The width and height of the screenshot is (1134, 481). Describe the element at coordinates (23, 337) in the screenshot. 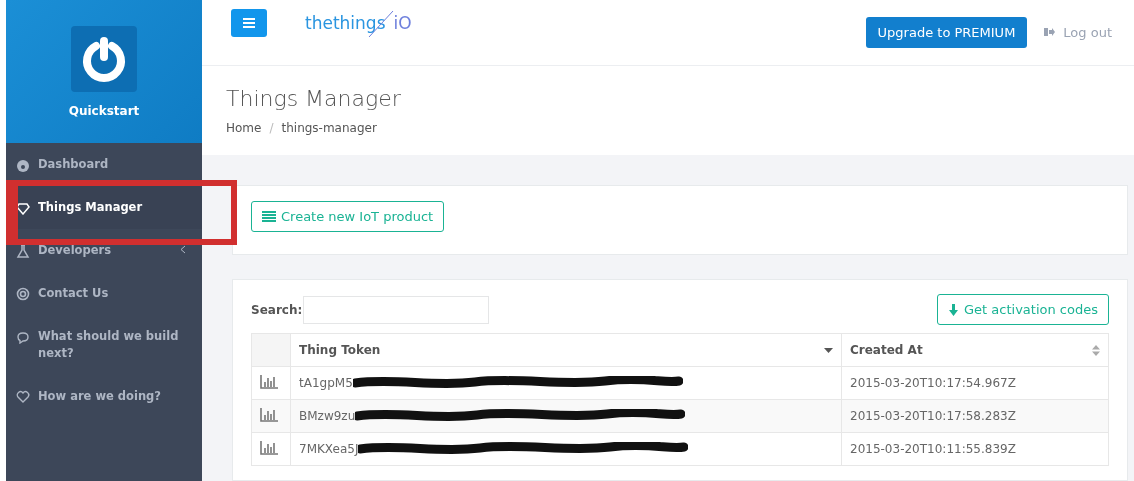

I see `chat-icon` at that location.